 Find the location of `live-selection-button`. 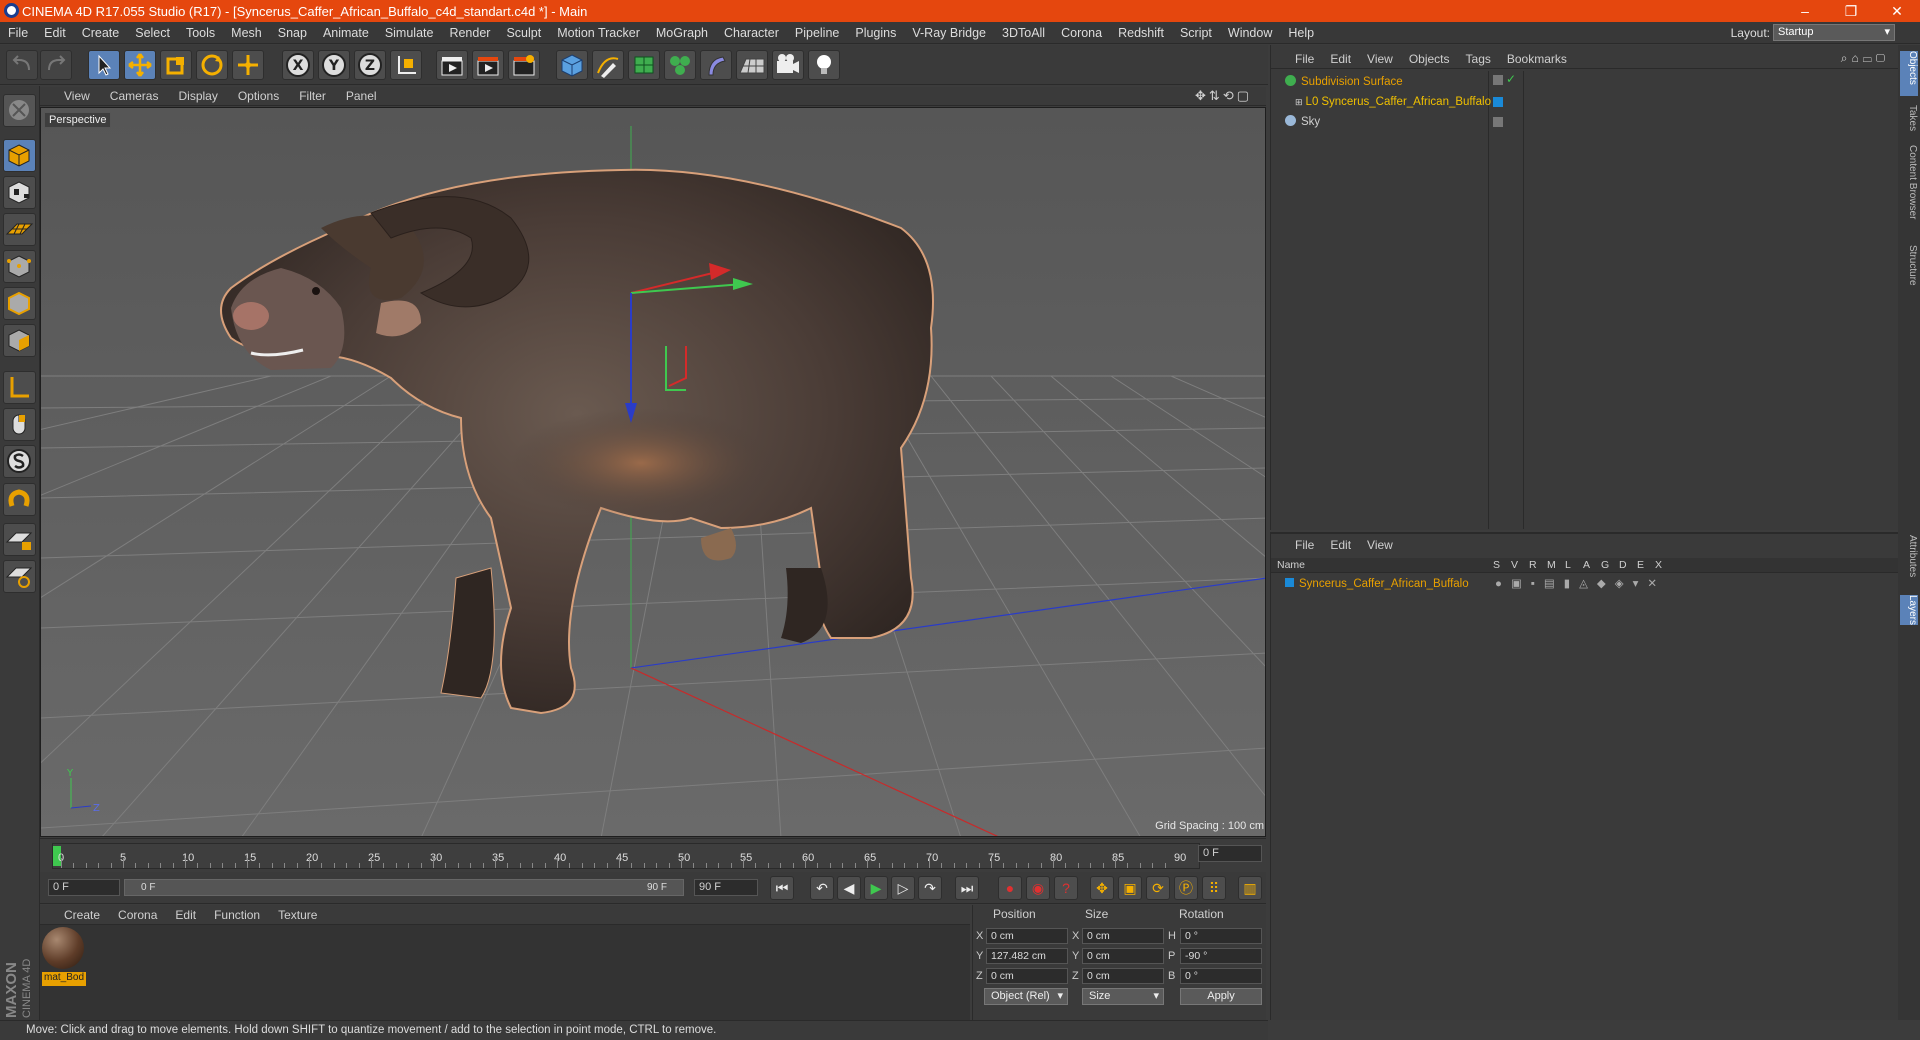

live-selection-button is located at coordinates (104, 65).